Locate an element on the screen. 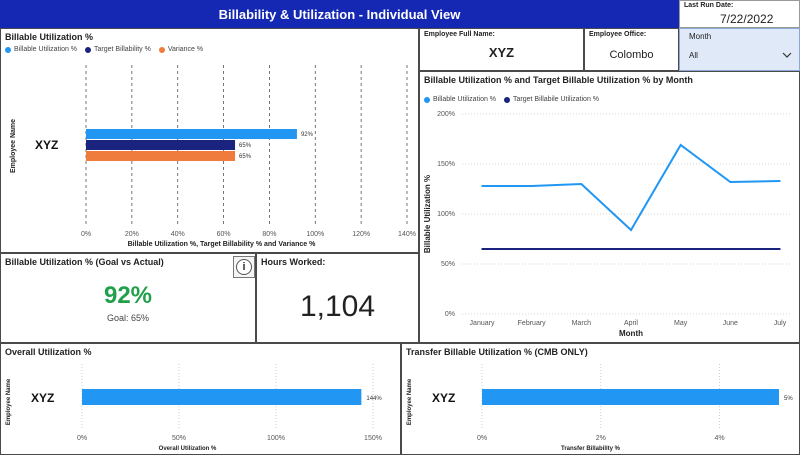 The height and width of the screenshot is (455, 800). bar-value-label: 92% is located at coordinates (307, 135).